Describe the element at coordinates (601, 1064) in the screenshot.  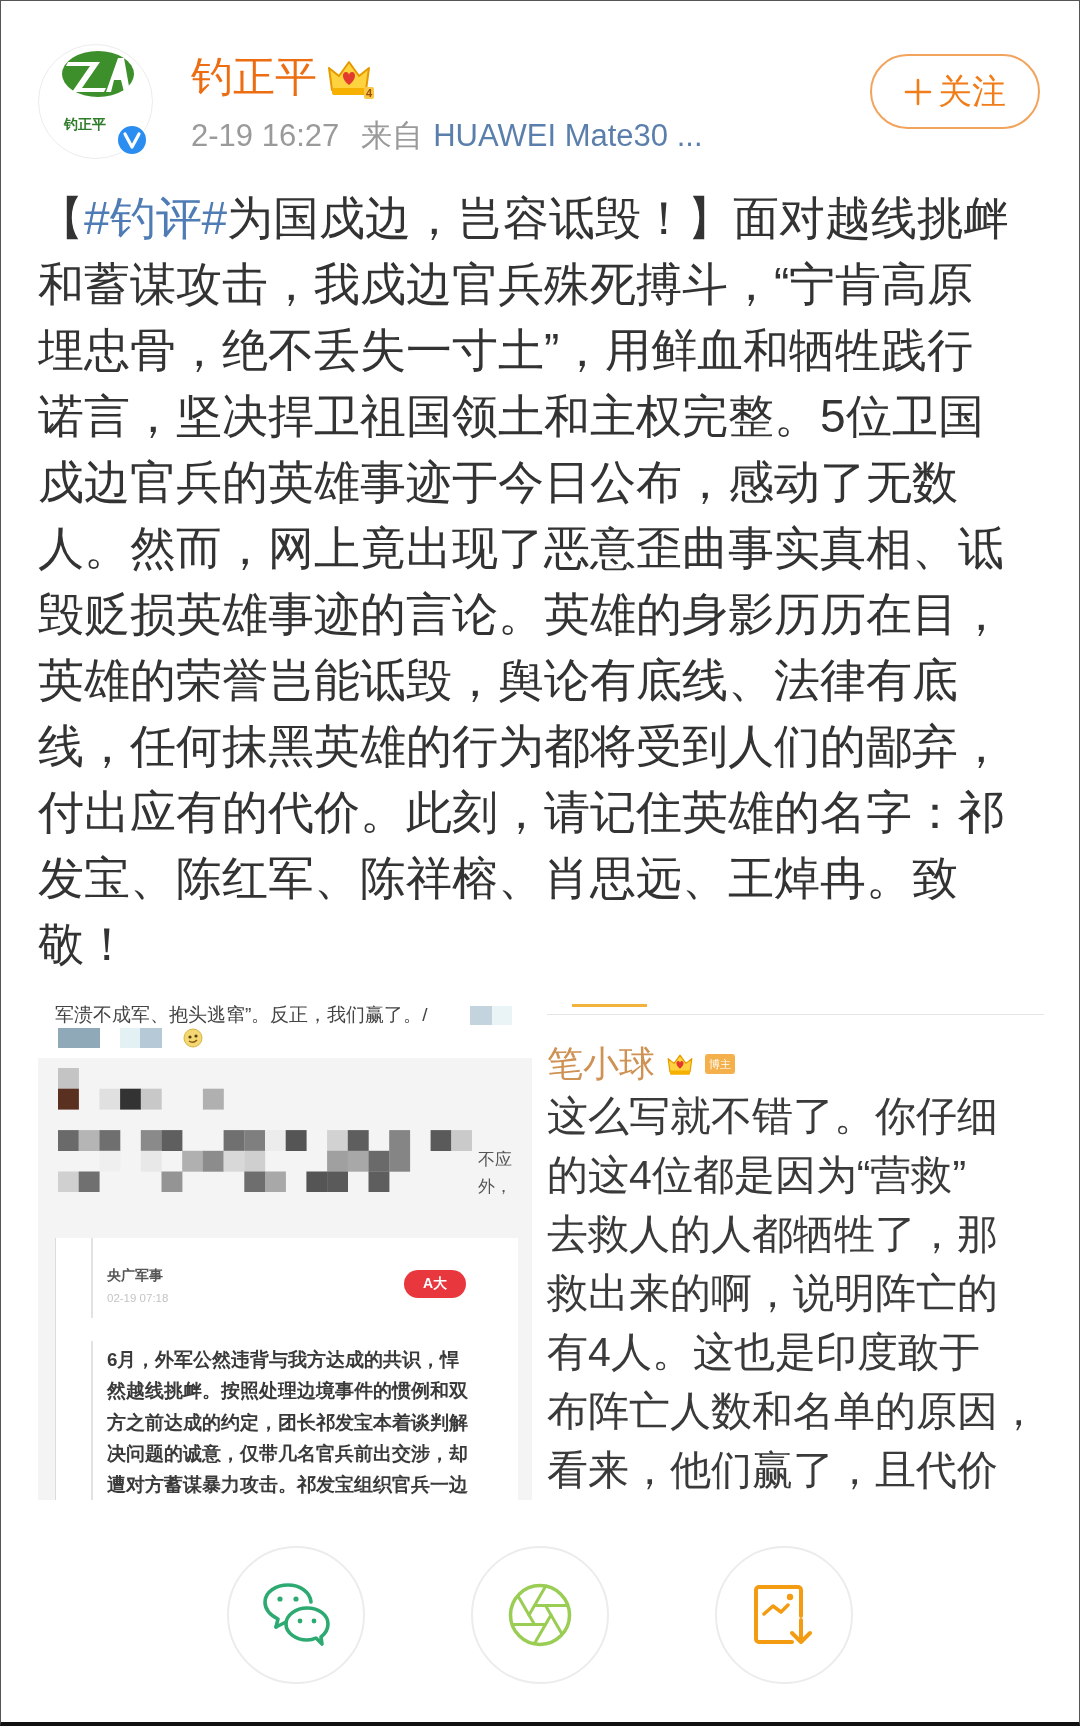
I see `commenter-name: 笔小球` at that location.